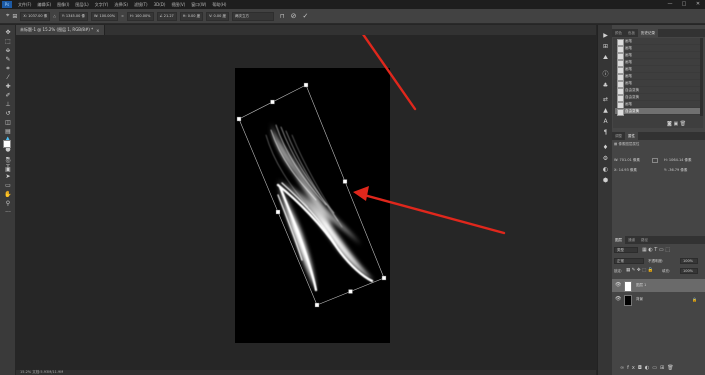 Image resolution: width=705 pixels, height=375 pixels. I want to click on menu-window: 窗口(W), so click(198, 5).